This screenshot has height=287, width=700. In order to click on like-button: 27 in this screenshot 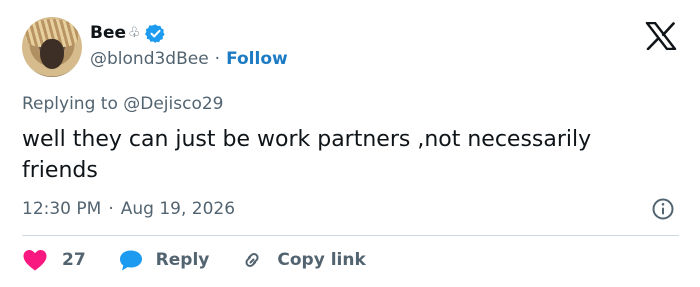, I will do `click(54, 260)`.